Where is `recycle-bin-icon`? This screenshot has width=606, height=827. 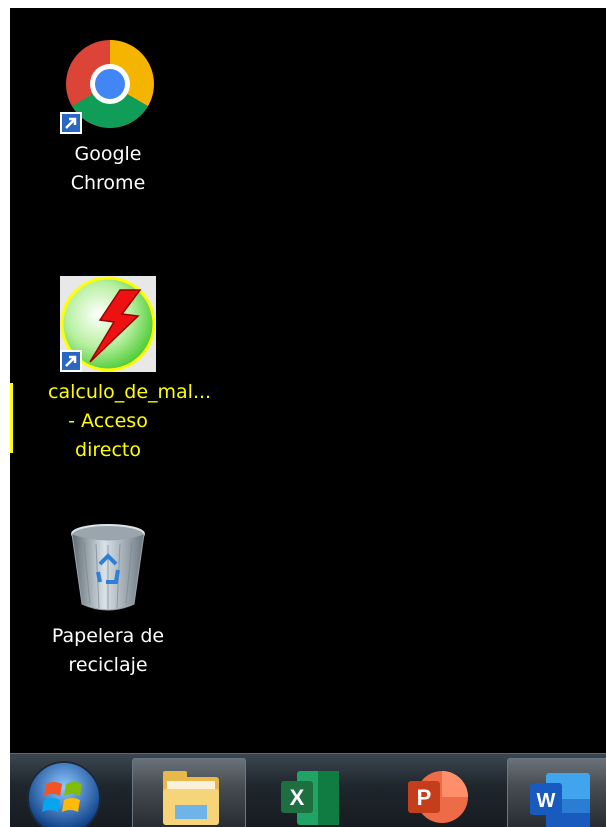 recycle-bin-icon is located at coordinates (108, 568).